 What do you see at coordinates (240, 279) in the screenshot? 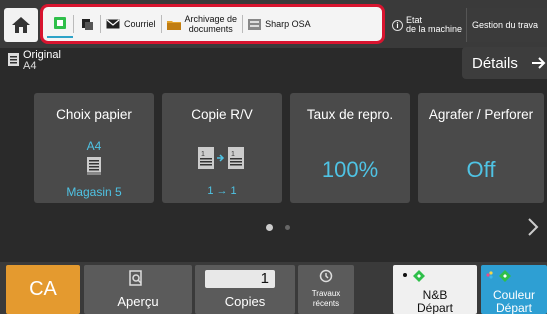
I see `copies-input: 1` at bounding box center [240, 279].